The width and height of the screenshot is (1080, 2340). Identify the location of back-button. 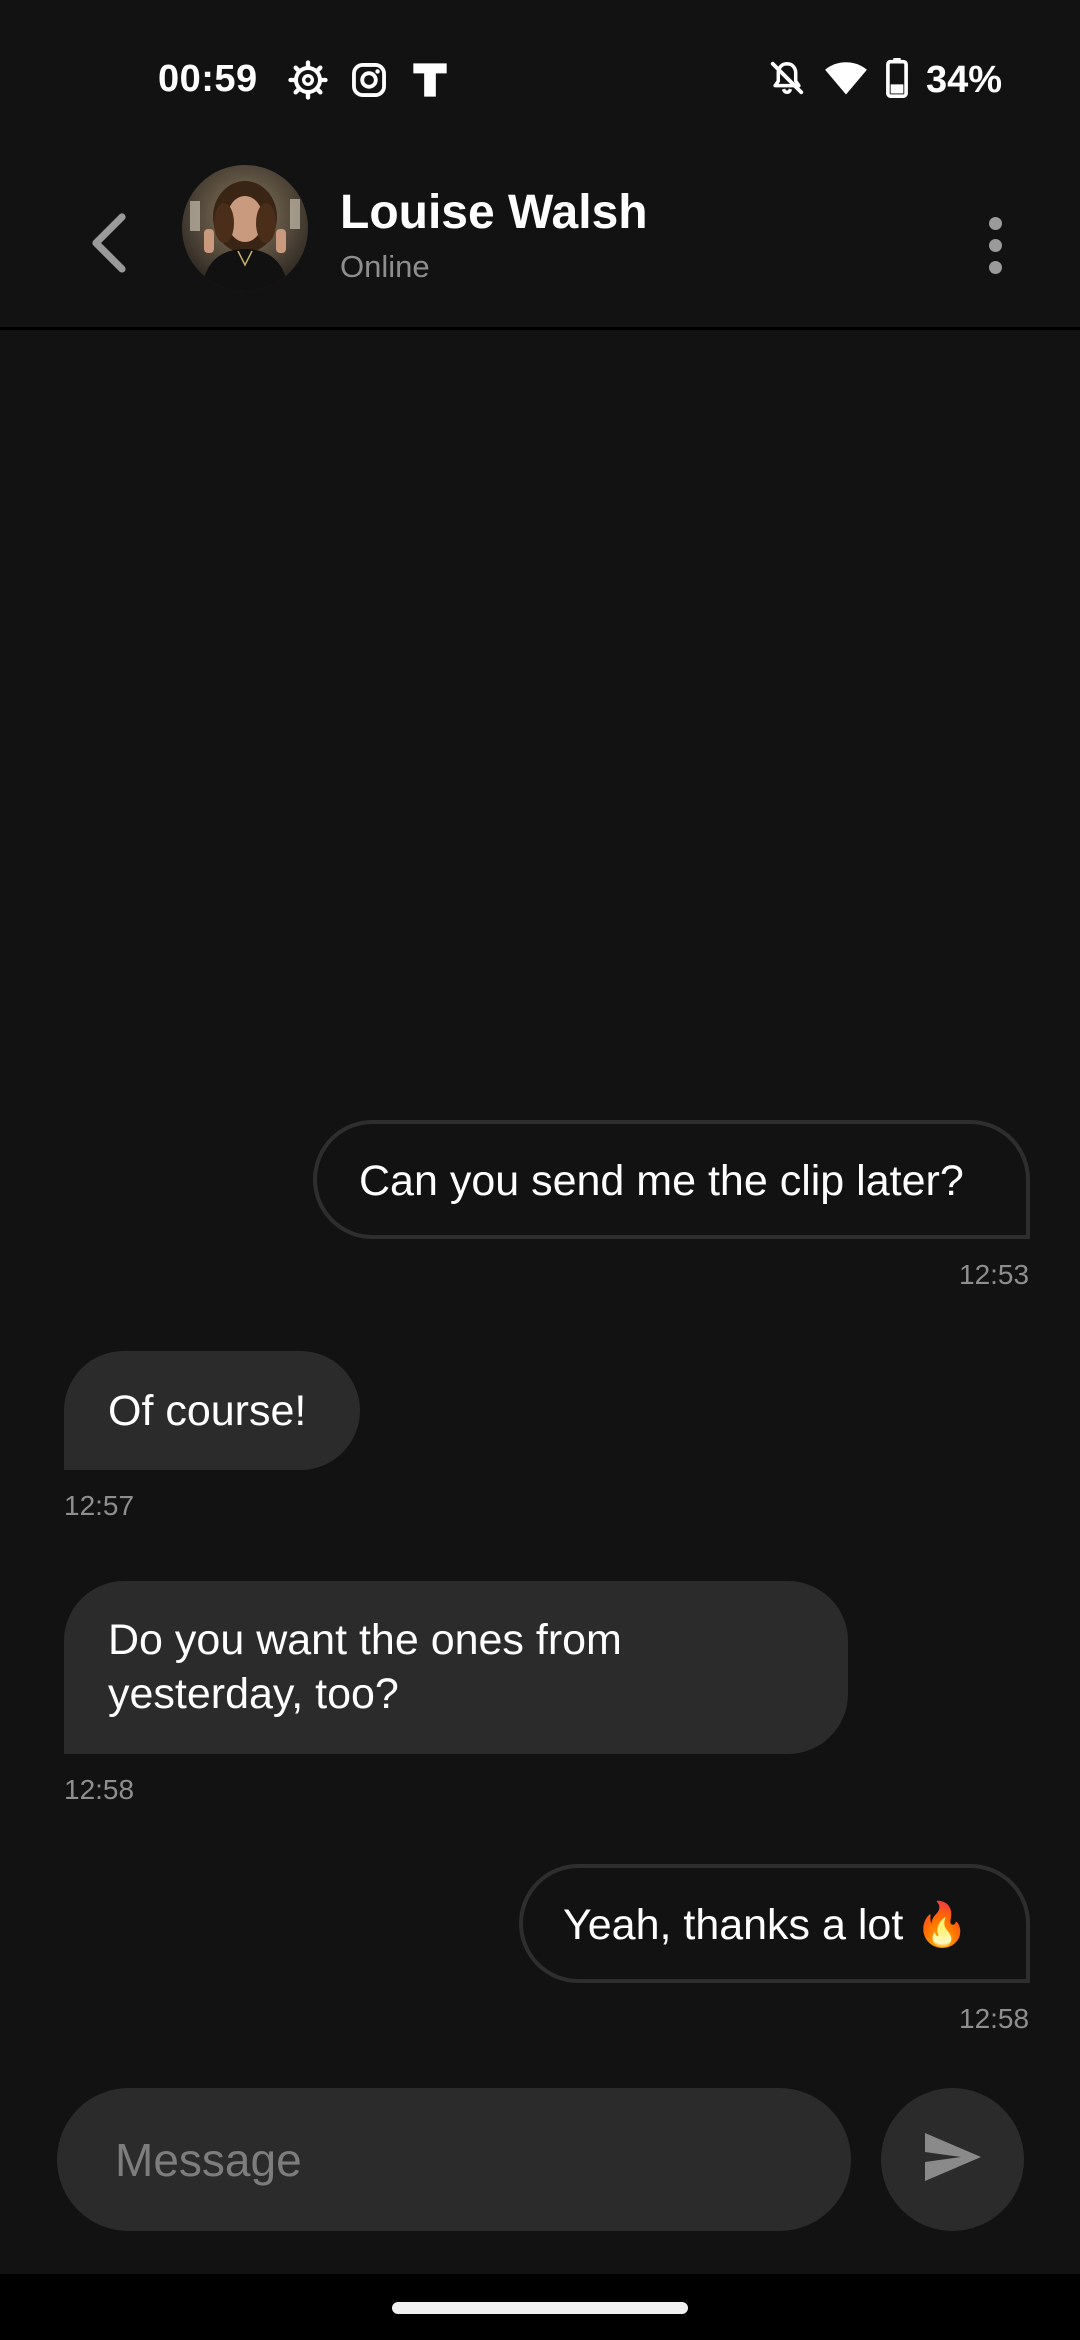
(110, 245).